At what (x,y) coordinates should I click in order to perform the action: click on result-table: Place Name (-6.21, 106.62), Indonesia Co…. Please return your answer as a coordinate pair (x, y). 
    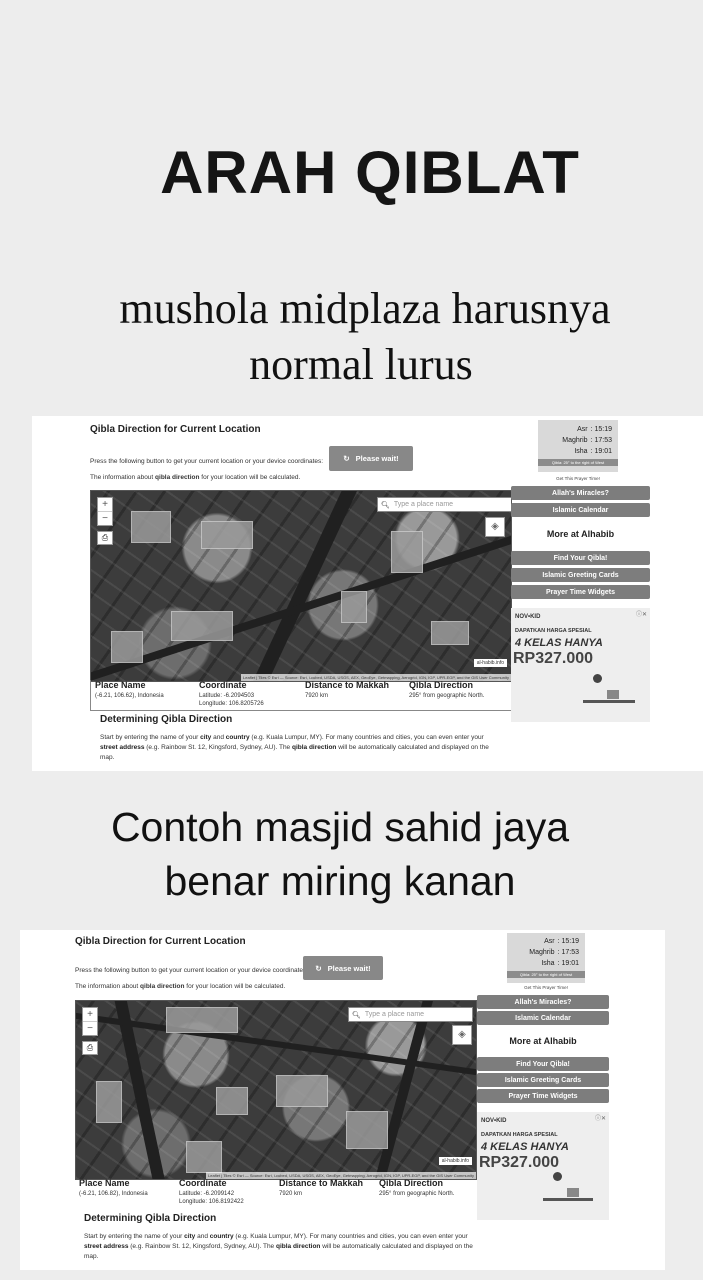
    Looking at the image, I should click on (301, 695).